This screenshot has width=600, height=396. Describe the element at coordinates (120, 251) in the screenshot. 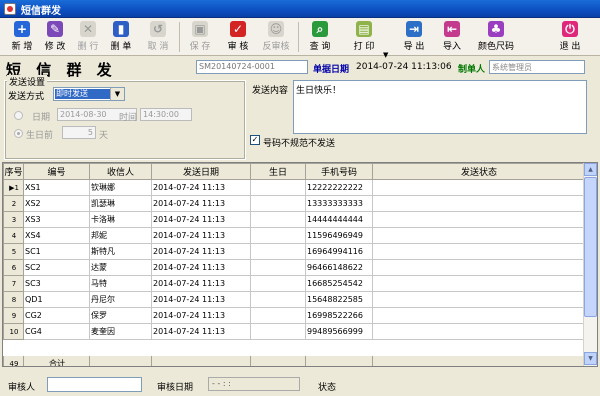

I see `recipient-cell: 斯特凡` at that location.